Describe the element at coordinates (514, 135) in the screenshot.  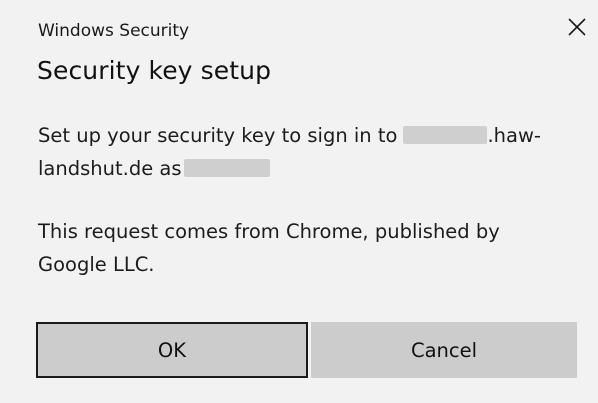
I see `message-domain-suffix: .haw-` at that location.